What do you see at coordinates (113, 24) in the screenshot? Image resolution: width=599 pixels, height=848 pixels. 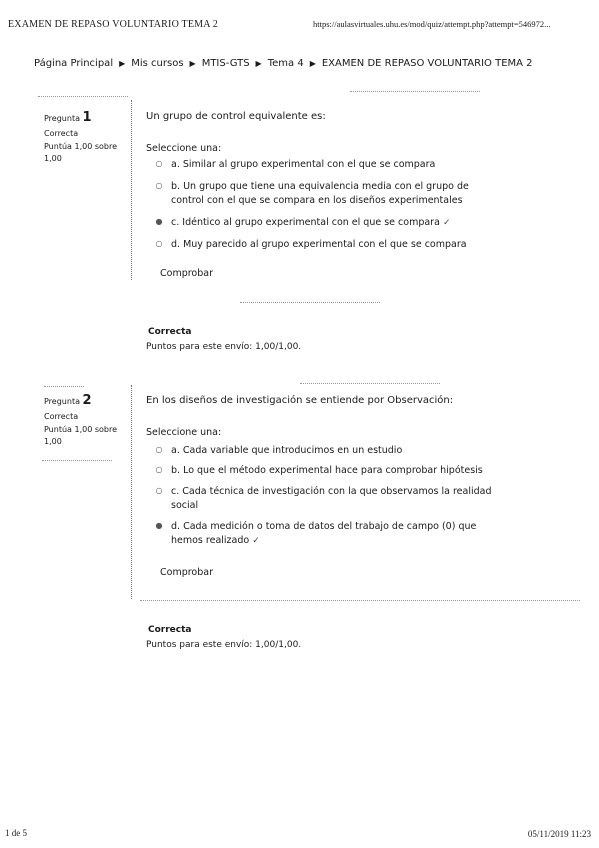 I see `document-title: EXAMEN DE REPASO VOLUNTARIO TEMA 2` at bounding box center [113, 24].